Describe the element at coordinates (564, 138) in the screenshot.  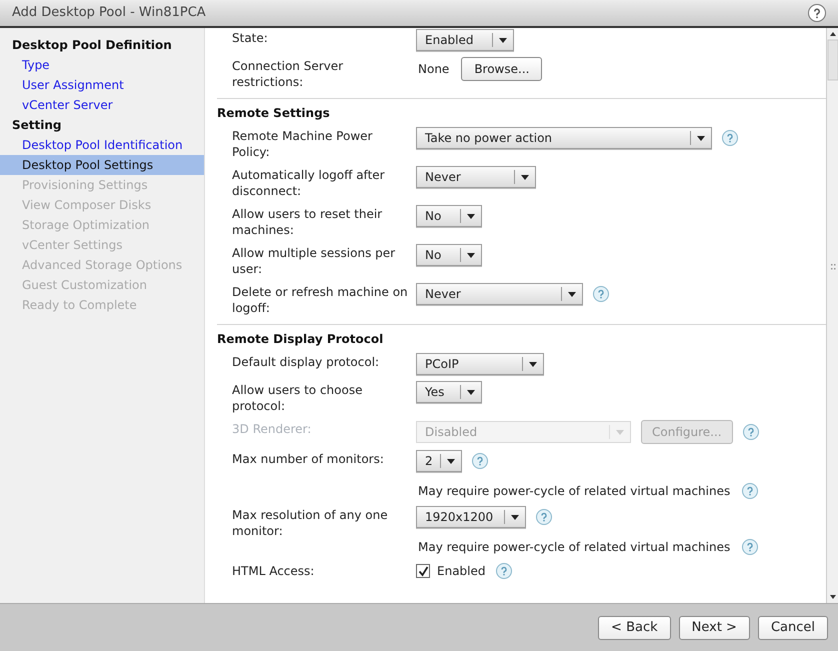
I see `dropdown: Take no power action` at that location.